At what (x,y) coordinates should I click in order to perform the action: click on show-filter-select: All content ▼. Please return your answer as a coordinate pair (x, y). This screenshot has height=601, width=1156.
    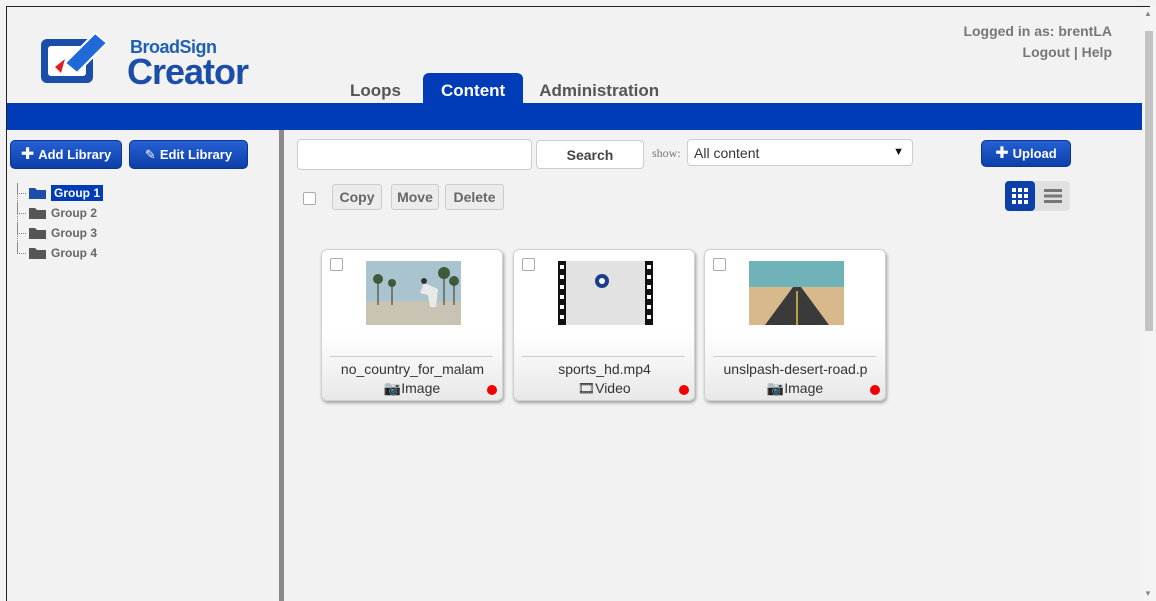
    Looking at the image, I should click on (800, 152).